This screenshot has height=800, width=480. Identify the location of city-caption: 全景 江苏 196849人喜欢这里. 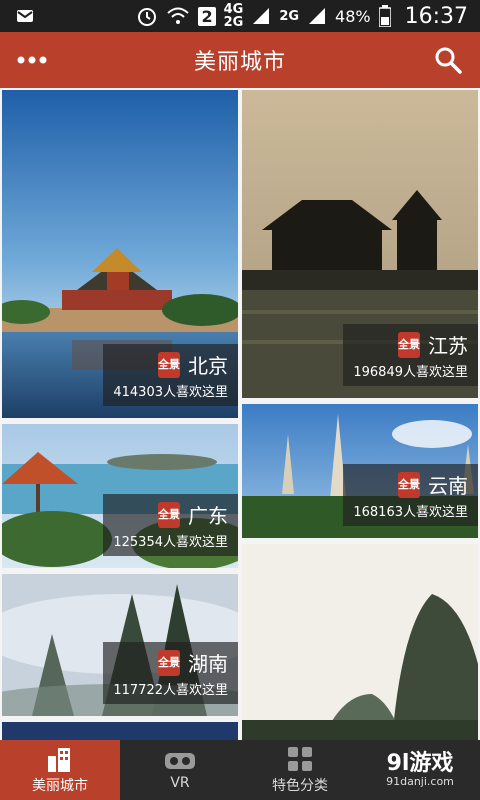
(410, 355).